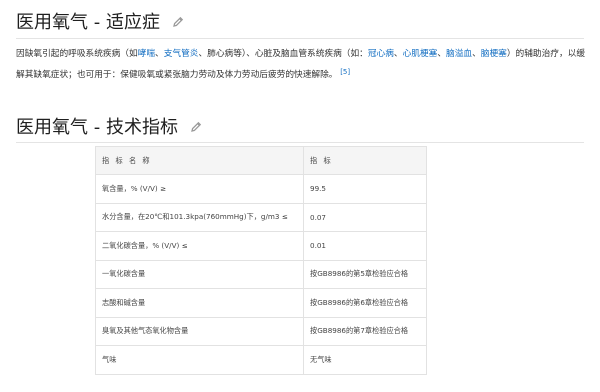 The image size is (600, 392). What do you see at coordinates (365, 360) in the screenshot?
I see `indicator-value: 无气味` at bounding box center [365, 360].